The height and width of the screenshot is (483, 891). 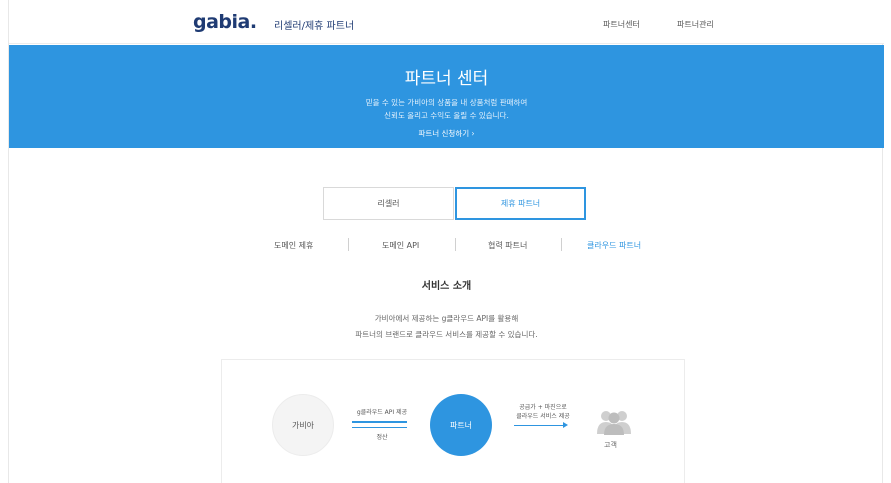 What do you see at coordinates (388, 203) in the screenshot?
I see `tab-reseller: 리셀러` at bounding box center [388, 203].